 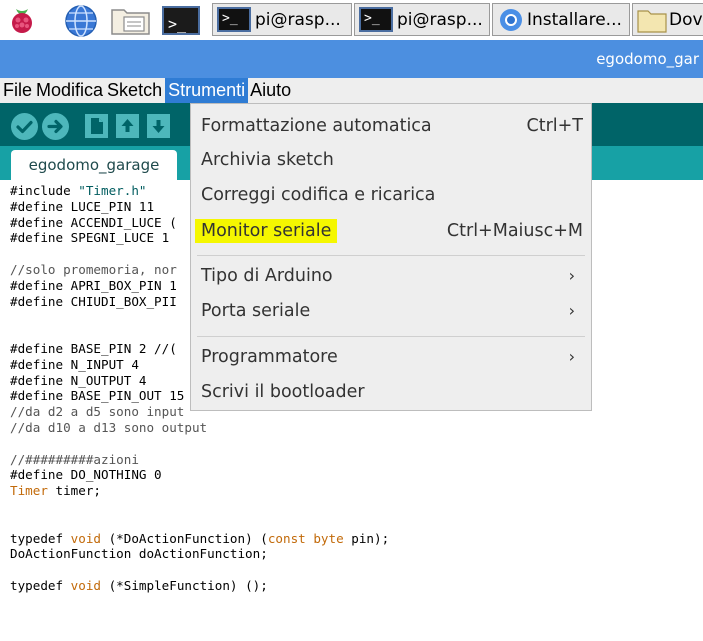 What do you see at coordinates (667, 19) in the screenshot?
I see `taskbar-task-folder: Dov` at bounding box center [667, 19].